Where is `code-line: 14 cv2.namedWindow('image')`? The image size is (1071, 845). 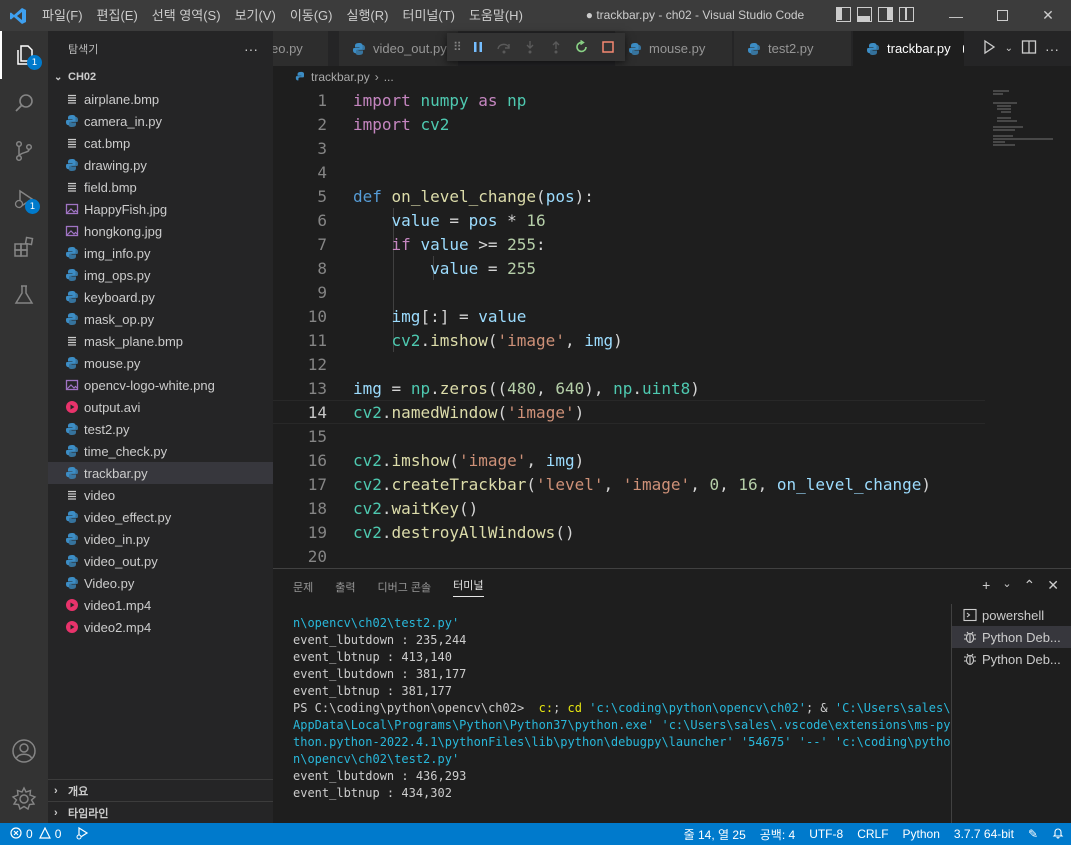 code-line: 14 cv2.namedWindow('image') is located at coordinates (629, 412).